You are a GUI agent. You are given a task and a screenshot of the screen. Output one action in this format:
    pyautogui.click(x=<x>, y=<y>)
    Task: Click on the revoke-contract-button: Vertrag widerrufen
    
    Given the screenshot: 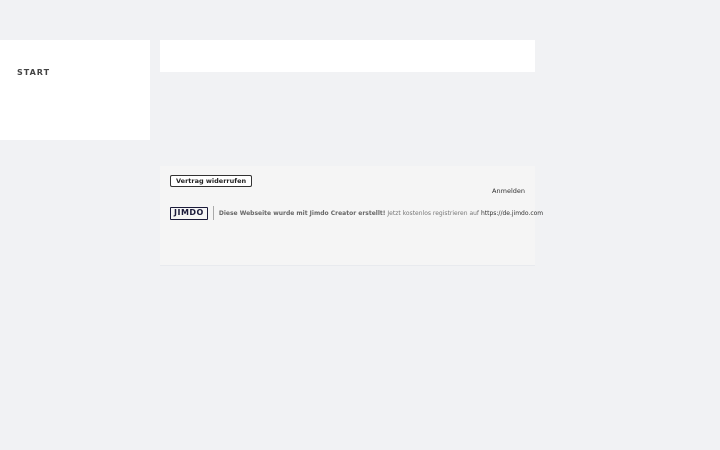 What is the action you would take?
    pyautogui.click(x=211, y=181)
    